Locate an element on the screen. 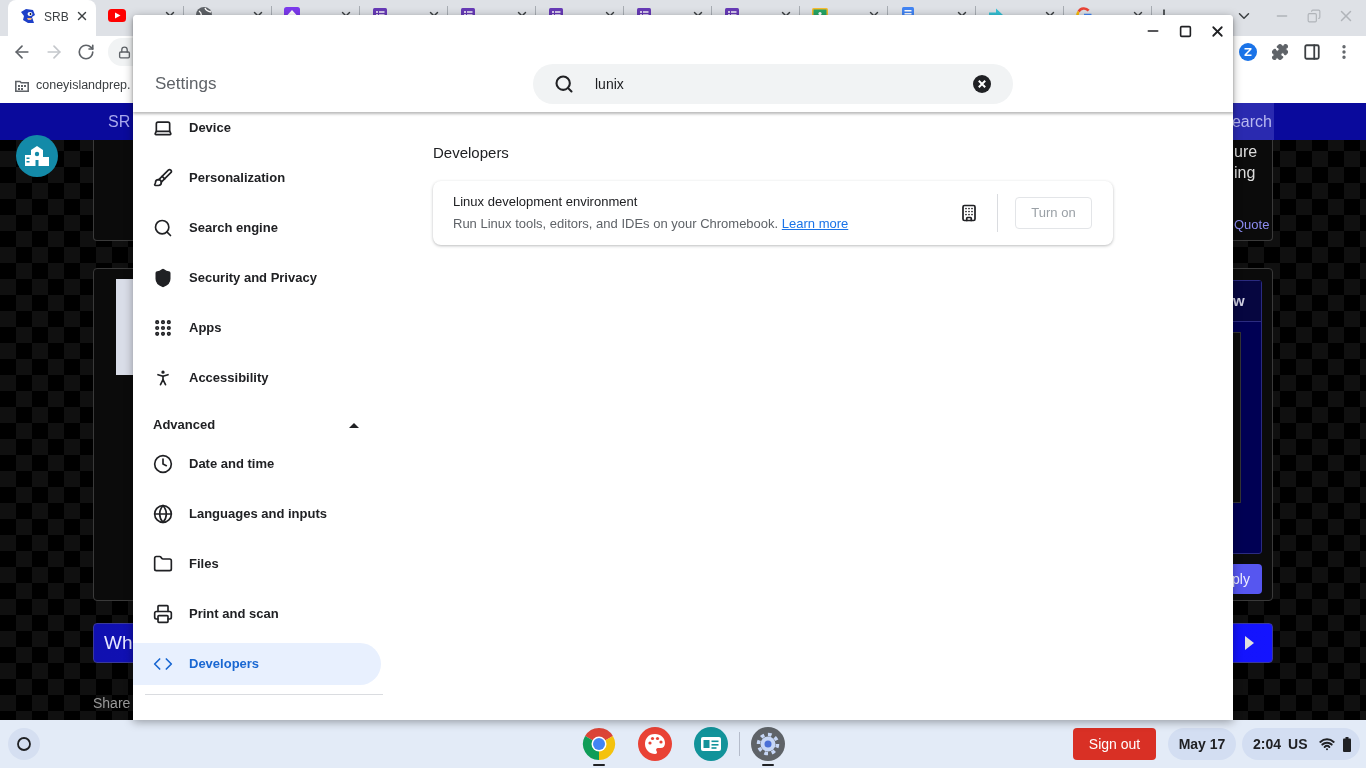  caret-up-icon is located at coordinates (354, 425).